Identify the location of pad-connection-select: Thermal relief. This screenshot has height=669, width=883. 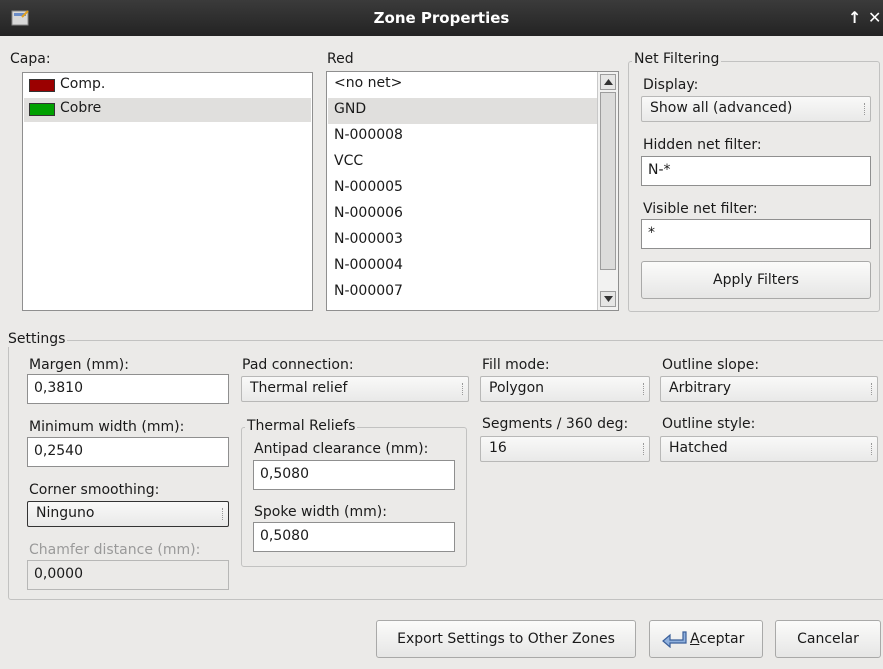
(355, 389).